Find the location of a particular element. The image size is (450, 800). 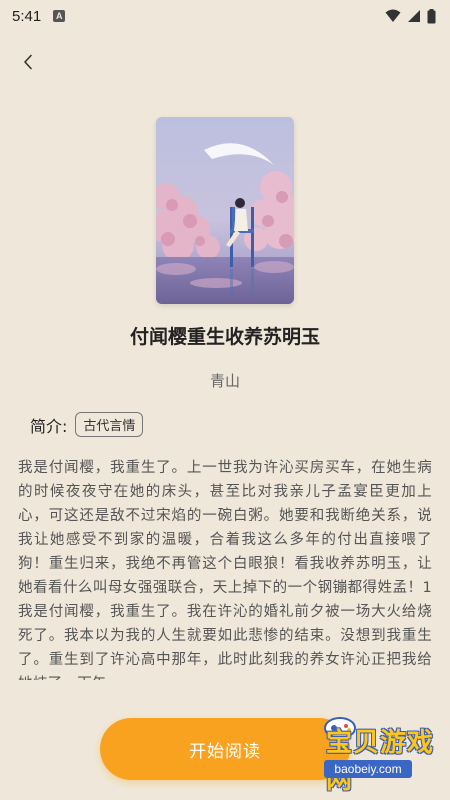

wifi-icon is located at coordinates (393, 15).